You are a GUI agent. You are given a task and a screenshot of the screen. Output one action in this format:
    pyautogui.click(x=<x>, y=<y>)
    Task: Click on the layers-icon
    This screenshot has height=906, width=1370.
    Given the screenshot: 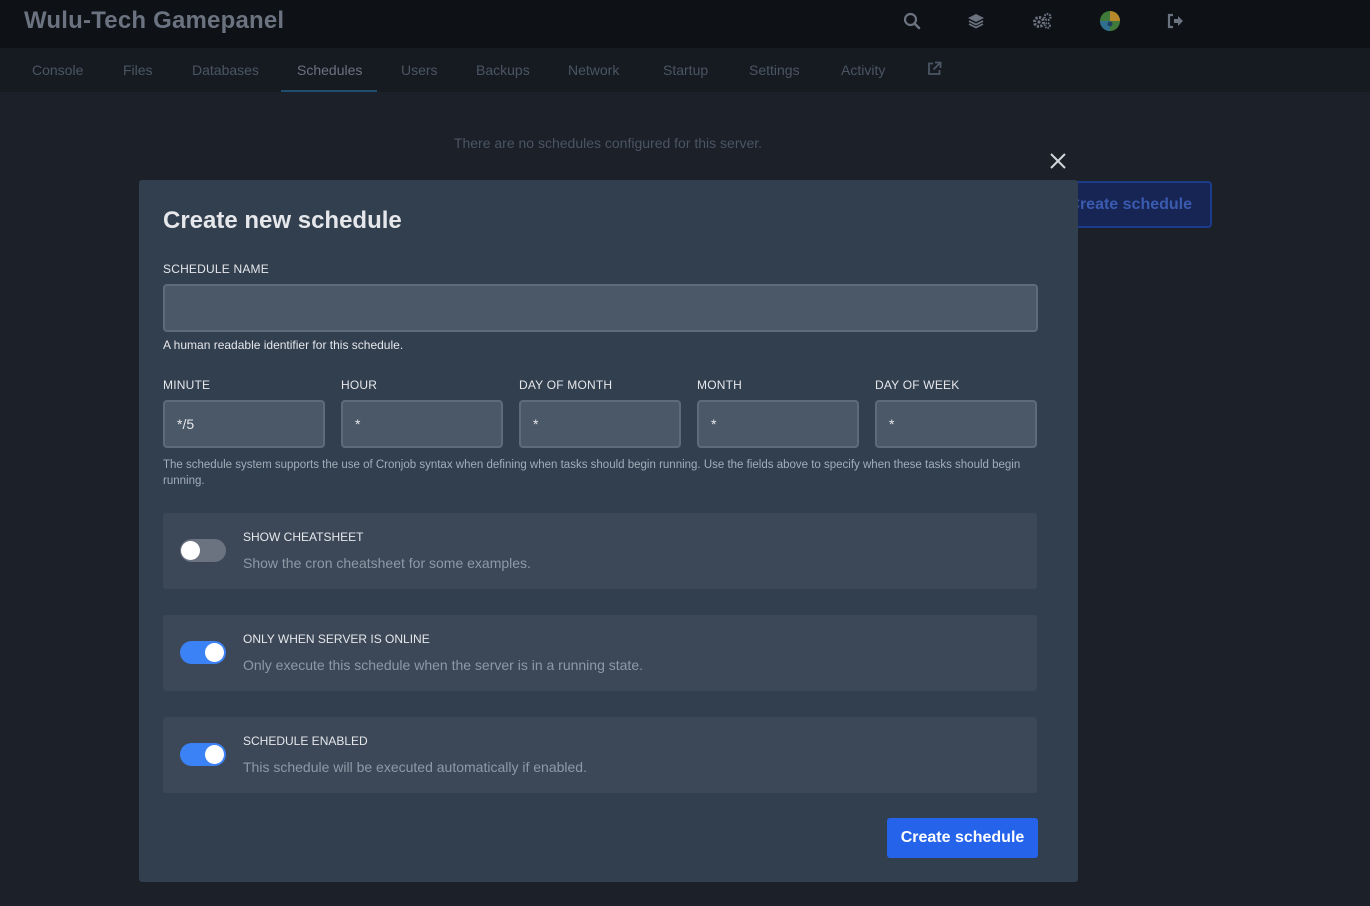 What is the action you would take?
    pyautogui.click(x=976, y=21)
    